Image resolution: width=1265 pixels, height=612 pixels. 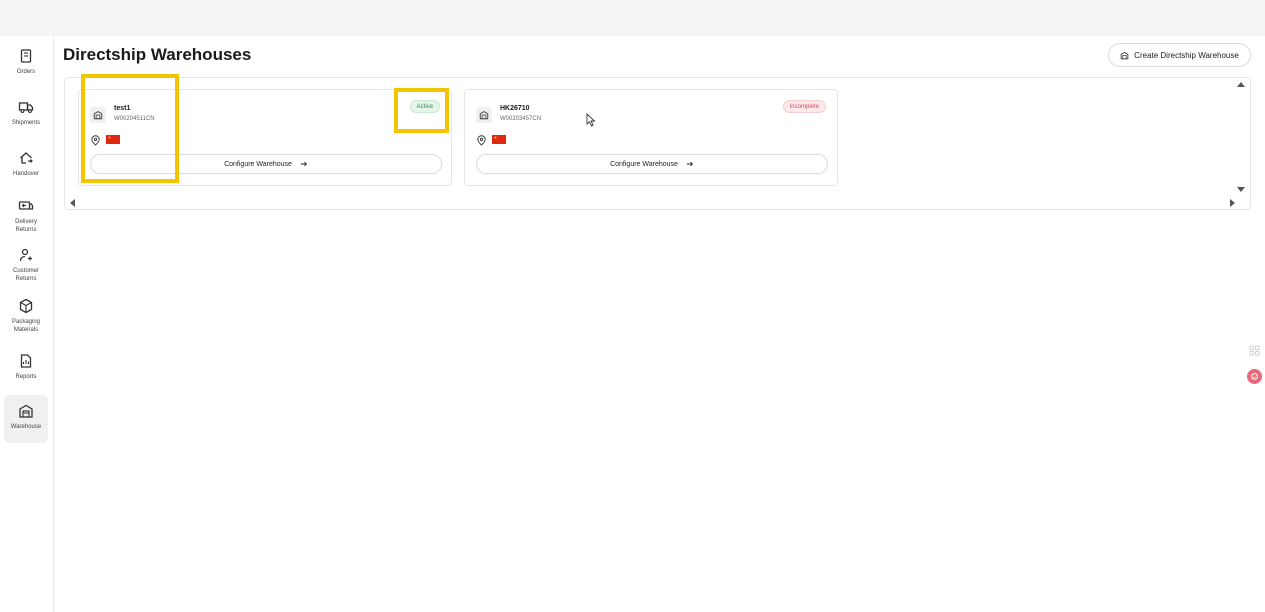 I want to click on warehouse-code: W00203457CN, so click(x=521, y=119).